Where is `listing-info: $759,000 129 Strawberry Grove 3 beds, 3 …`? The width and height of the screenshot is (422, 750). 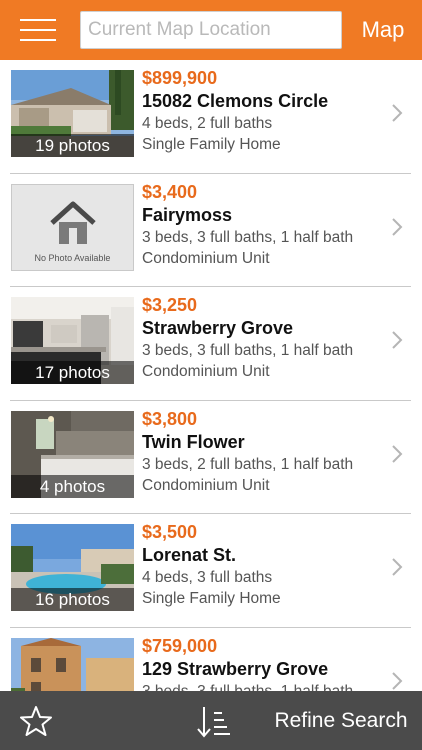 listing-info: $759,000 129 Strawberry Grove 3 beds, 3 … is located at coordinates (262, 663).